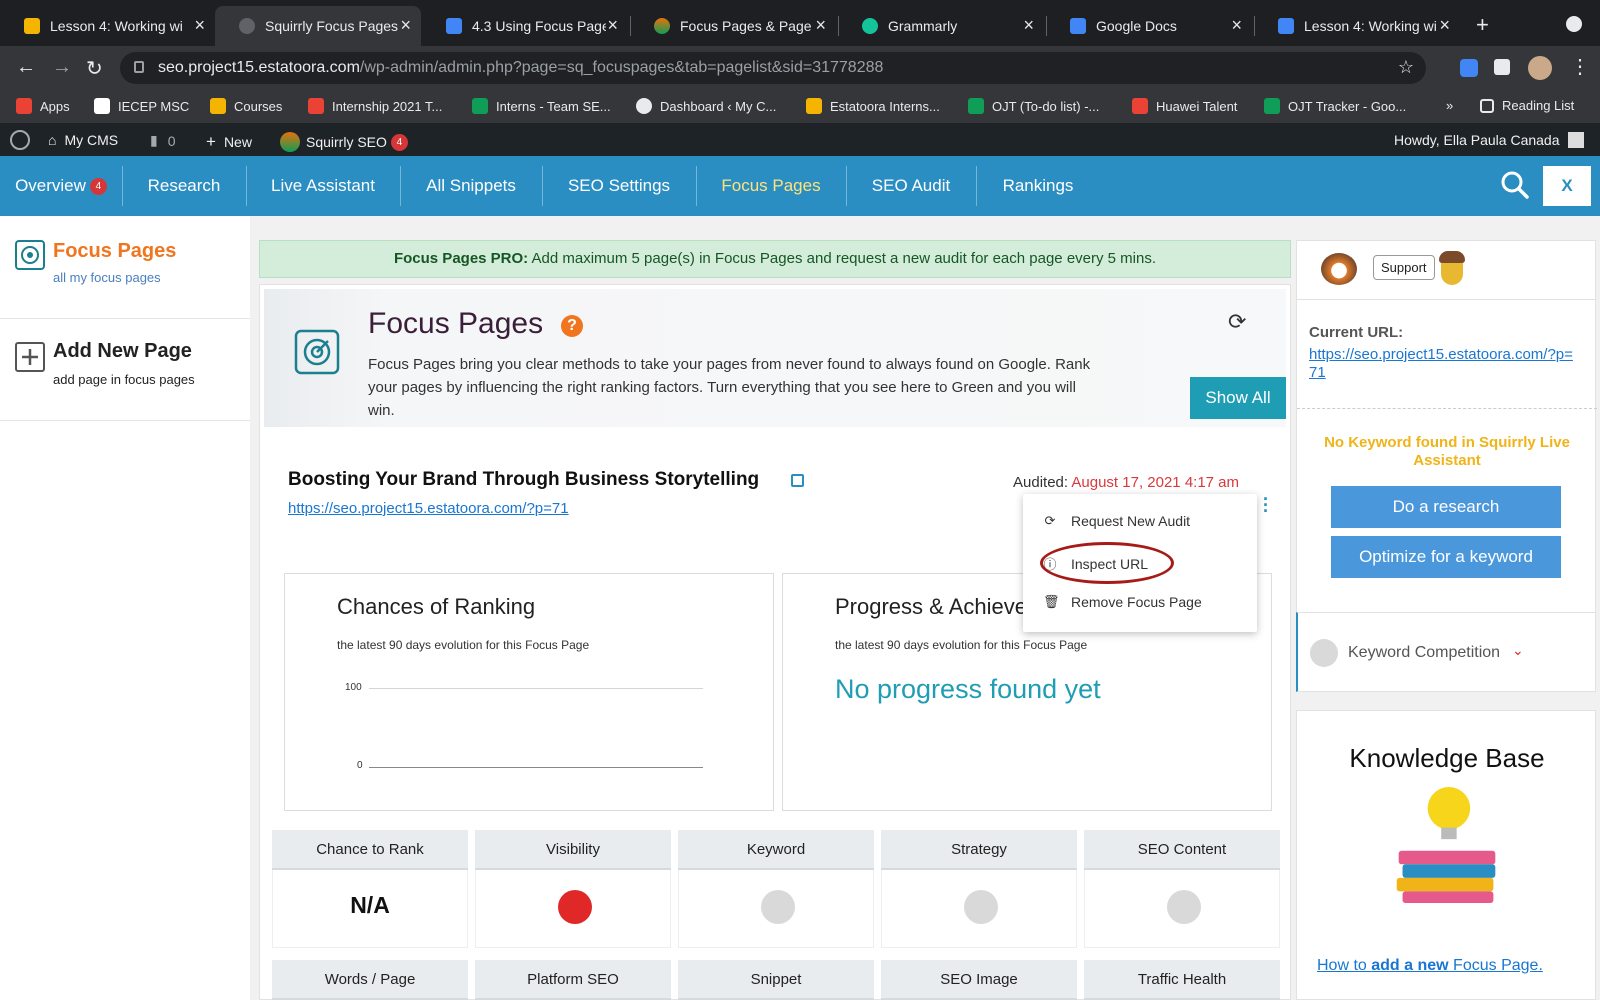  Describe the element at coordinates (1515, 185) in the screenshot. I see `search-icon` at that location.